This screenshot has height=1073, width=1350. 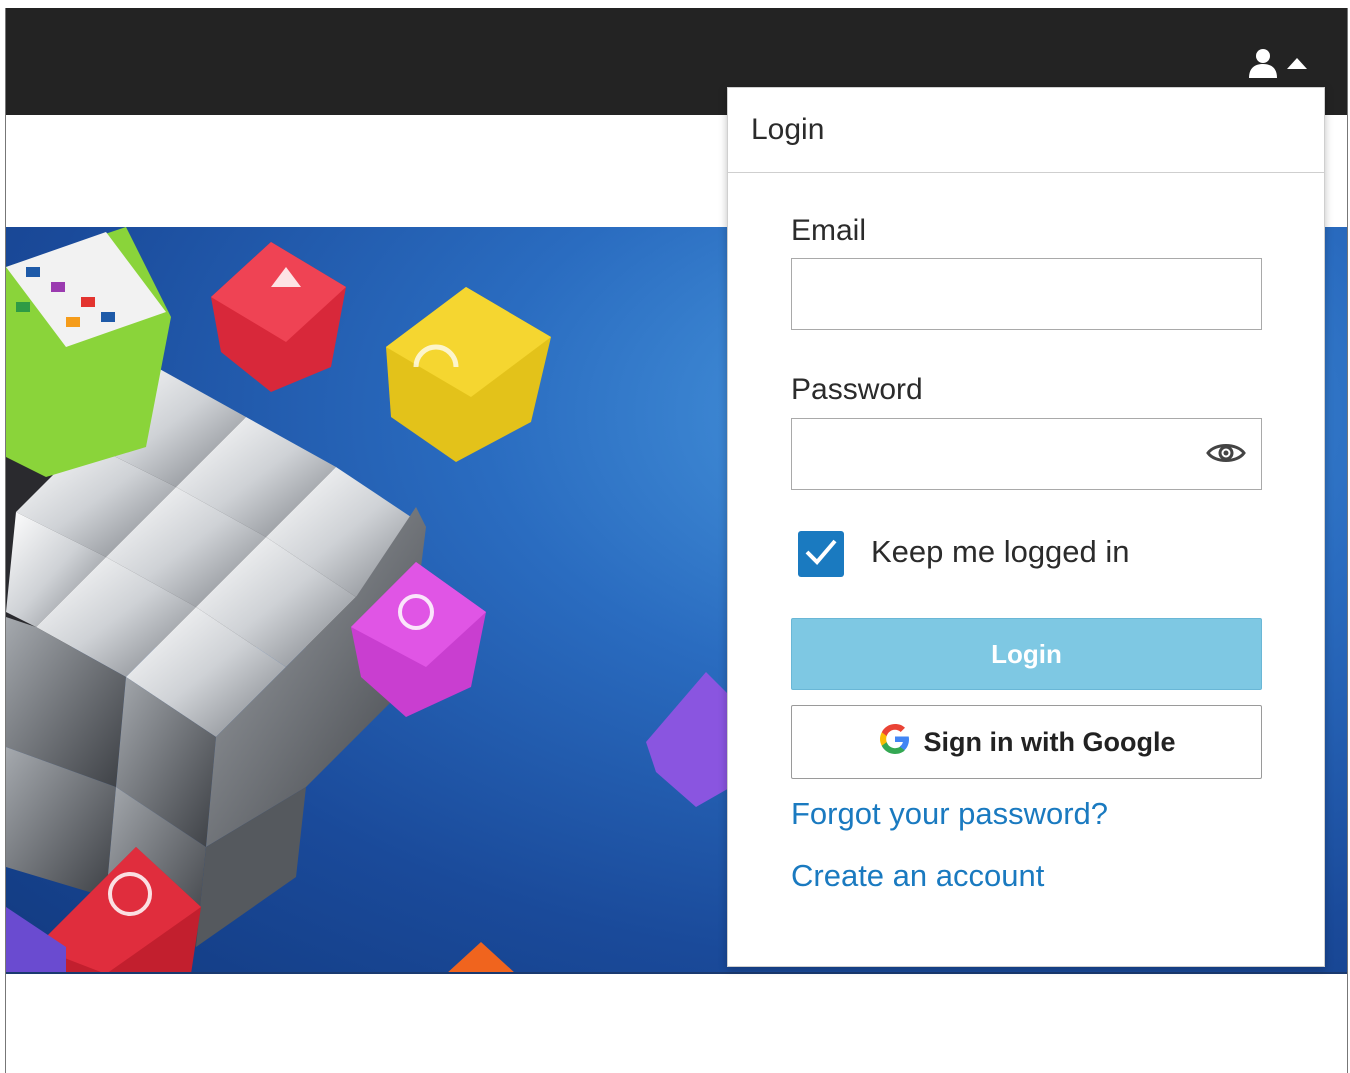 I want to click on login-panel-title: Login, so click(x=1026, y=130).